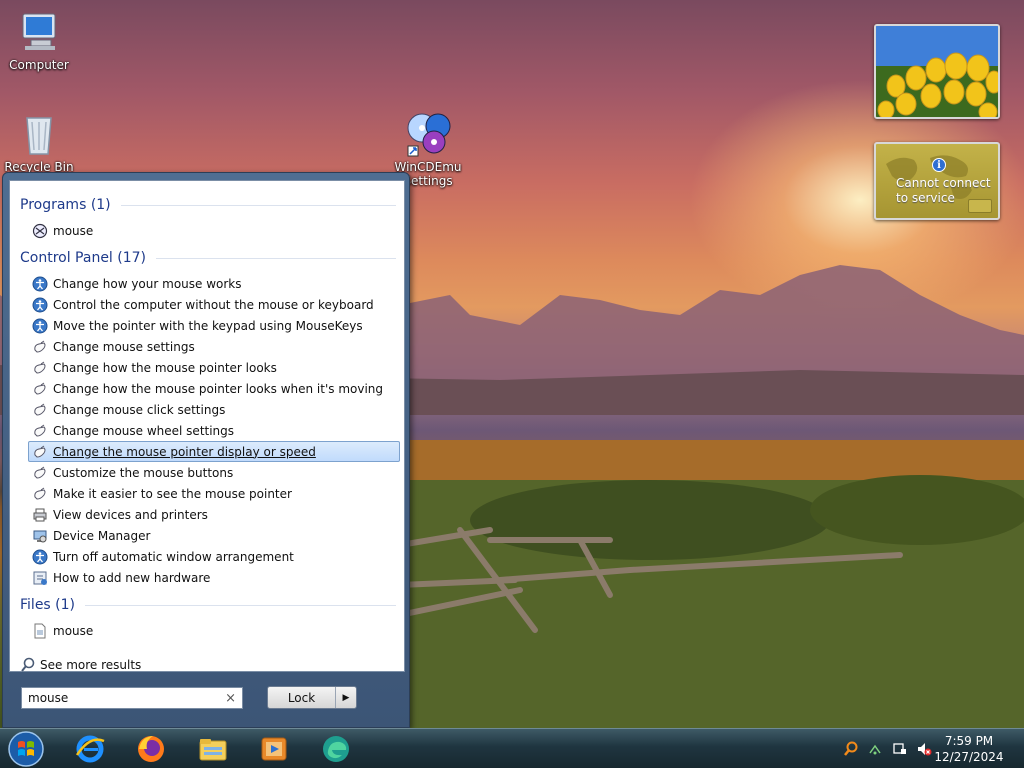 This screenshot has width=1024, height=768. I want to click on files-header: Files (1), so click(208, 605).